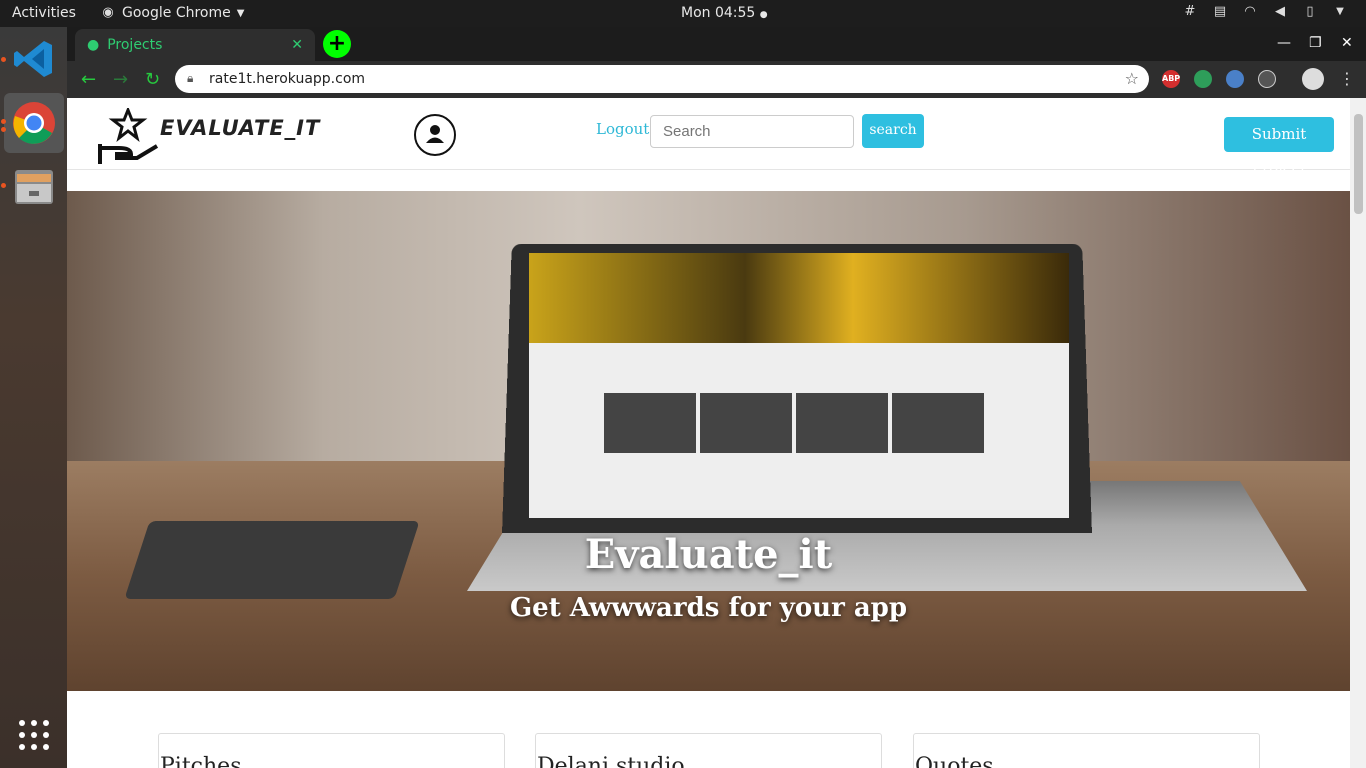  What do you see at coordinates (201, 761) in the screenshot?
I see `card-title: Pitches` at bounding box center [201, 761].